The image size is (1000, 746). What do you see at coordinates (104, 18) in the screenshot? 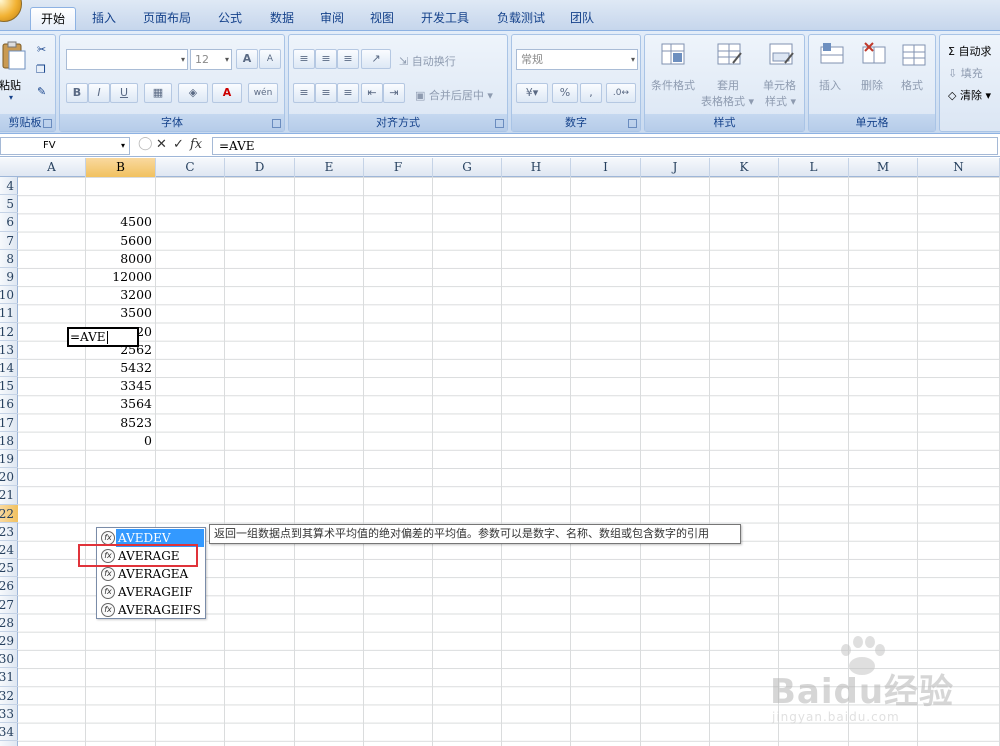
I see `tab-insert: 插入` at bounding box center [104, 18].